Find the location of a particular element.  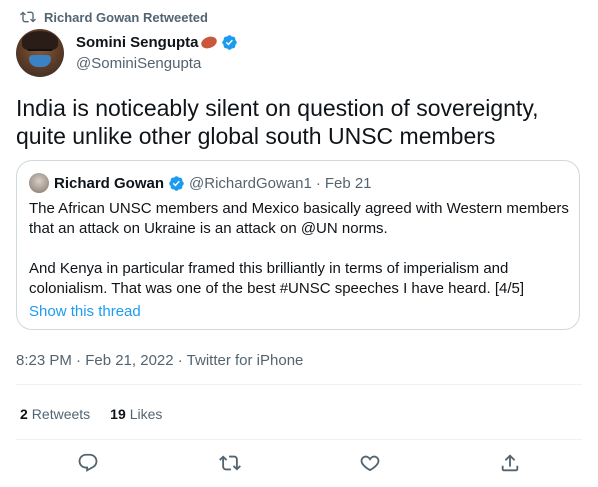

retweets-stat: 2 Retweets is located at coordinates (55, 414).